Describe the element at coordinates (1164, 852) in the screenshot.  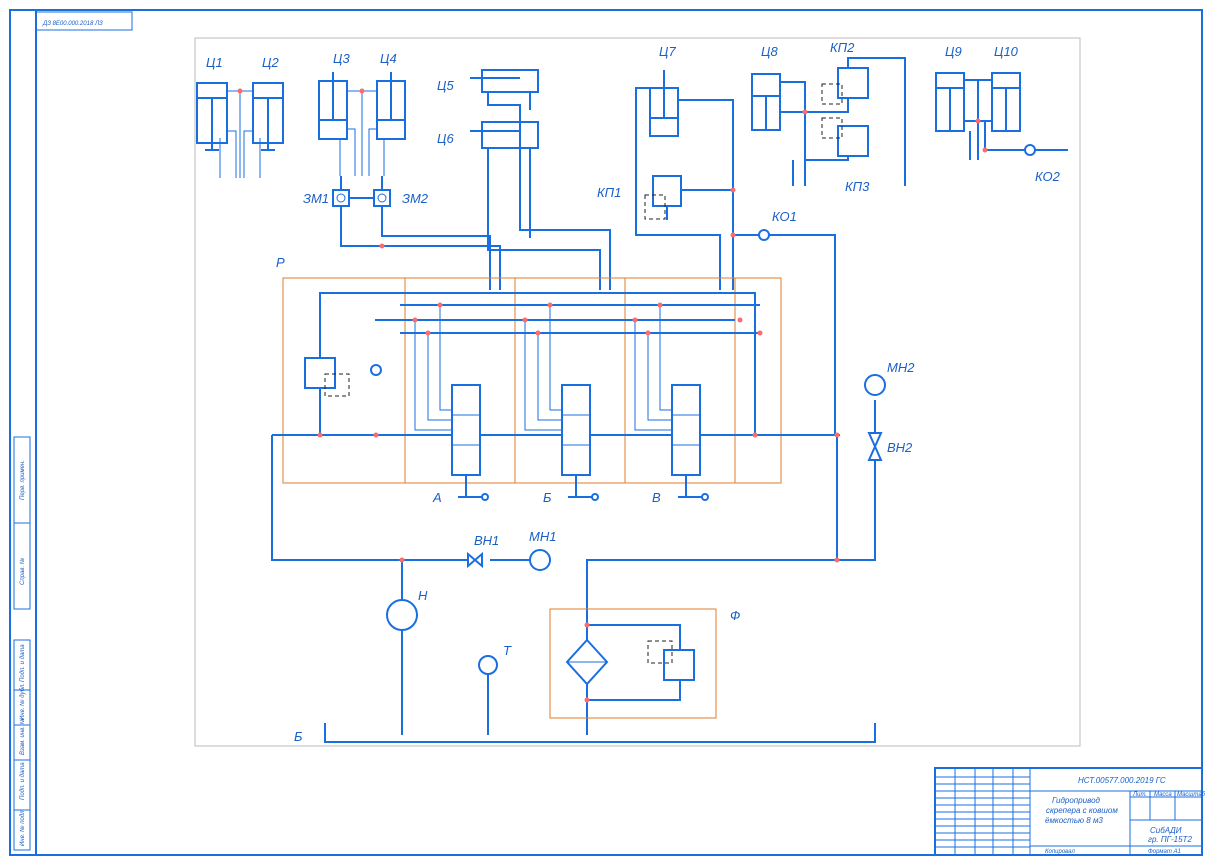
I see `format-label: Формат А1` at that location.